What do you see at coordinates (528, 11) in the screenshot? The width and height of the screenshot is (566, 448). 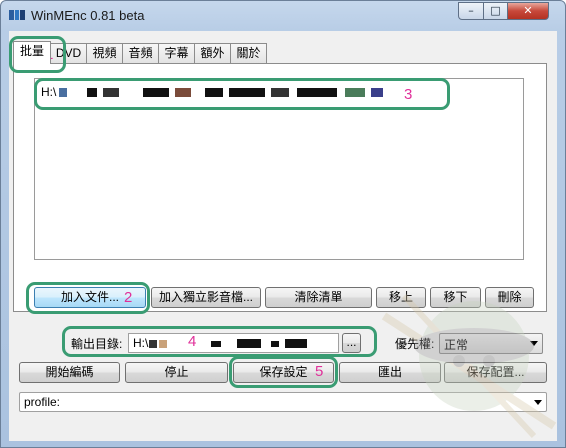 I see `close-button: ✕` at bounding box center [528, 11].